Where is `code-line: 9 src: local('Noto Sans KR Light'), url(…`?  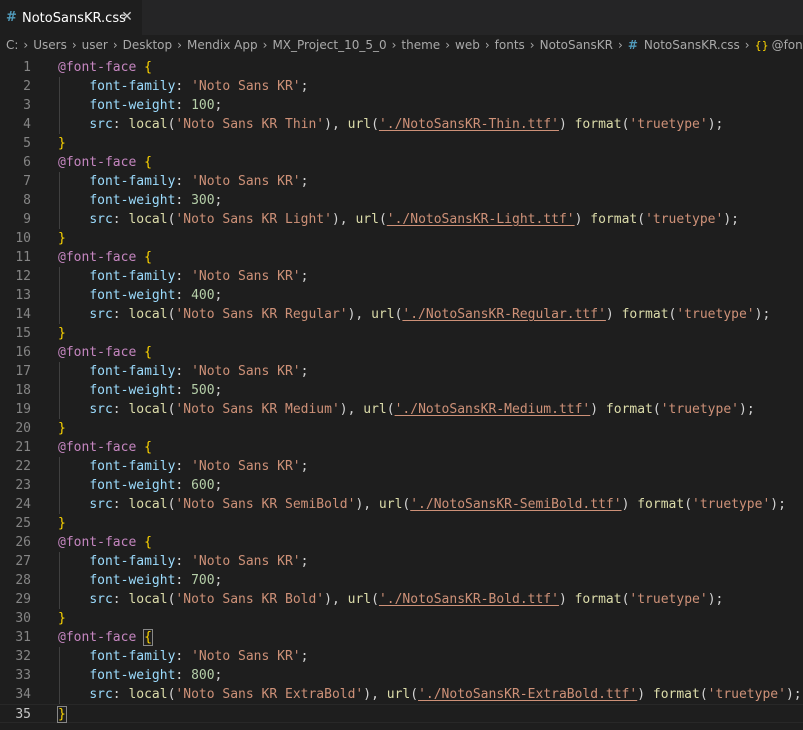
code-line: 9 src: local('Noto Sans KR Light'), url(… is located at coordinates (401, 219).